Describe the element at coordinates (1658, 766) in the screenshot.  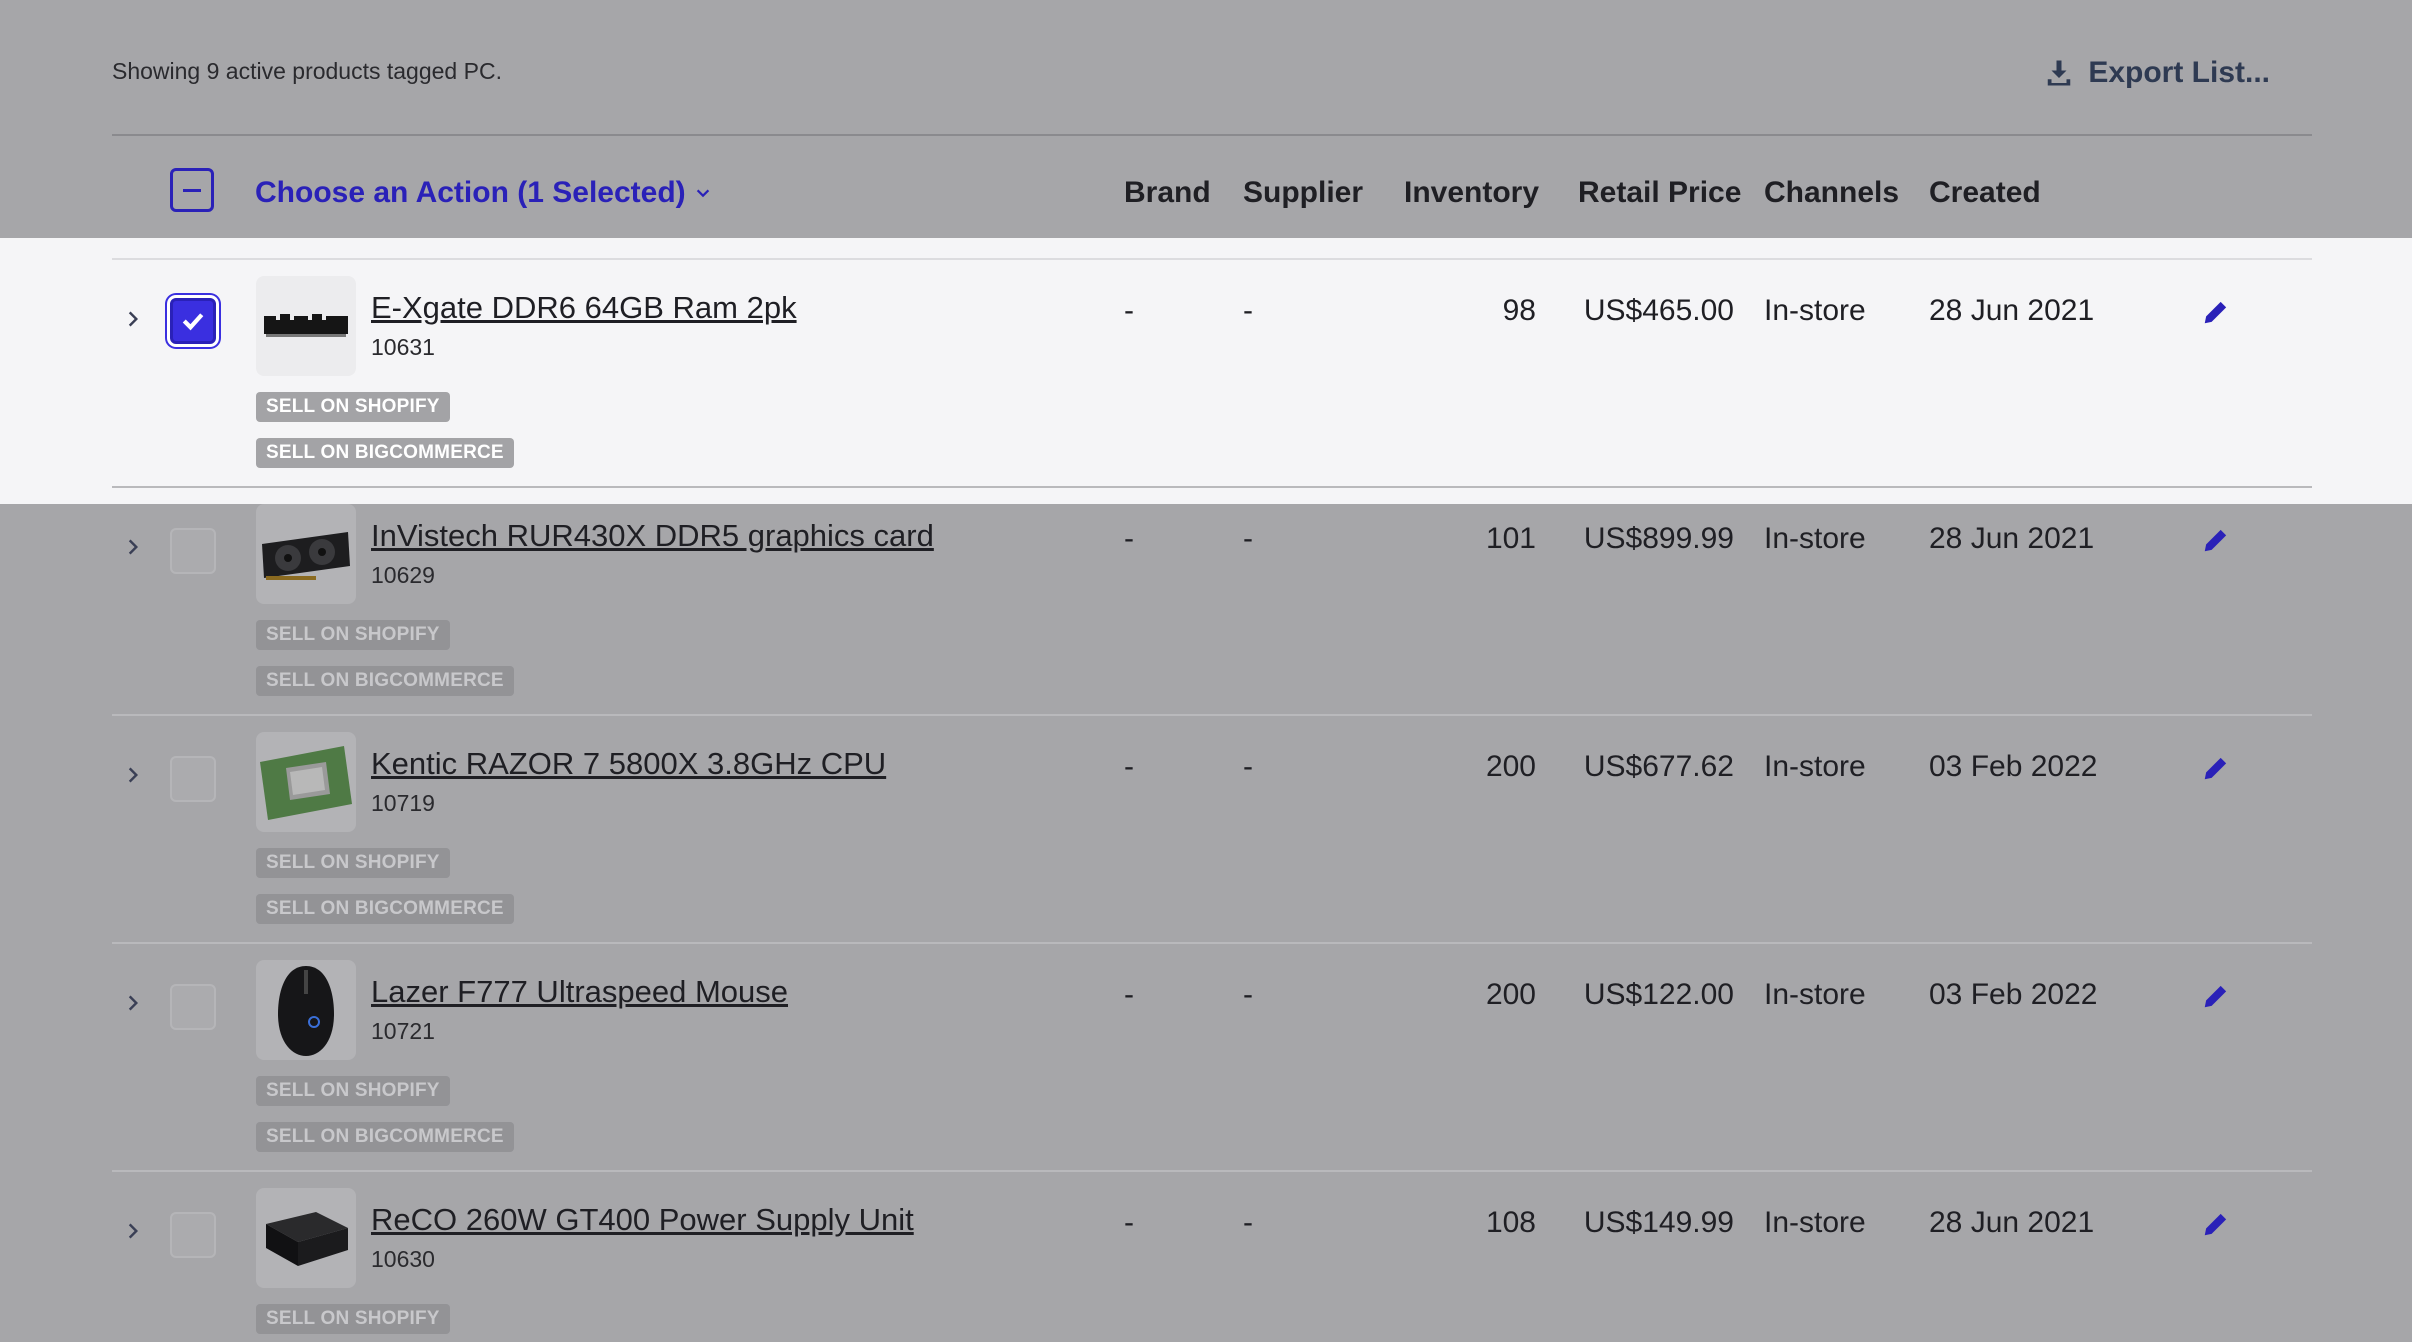
I see `price-cell: US$677.62` at that location.